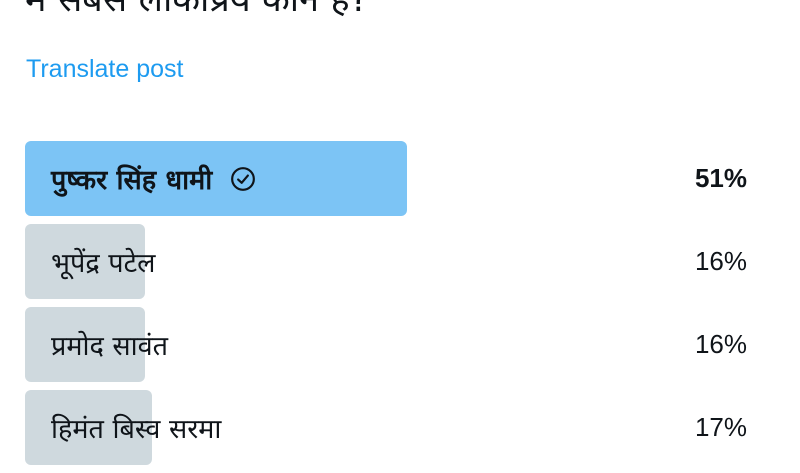 Image resolution: width=800 pixels, height=473 pixels. Describe the element at coordinates (132, 180) in the screenshot. I see `poll-option-label: पुष्कर सिंह धामी` at that location.